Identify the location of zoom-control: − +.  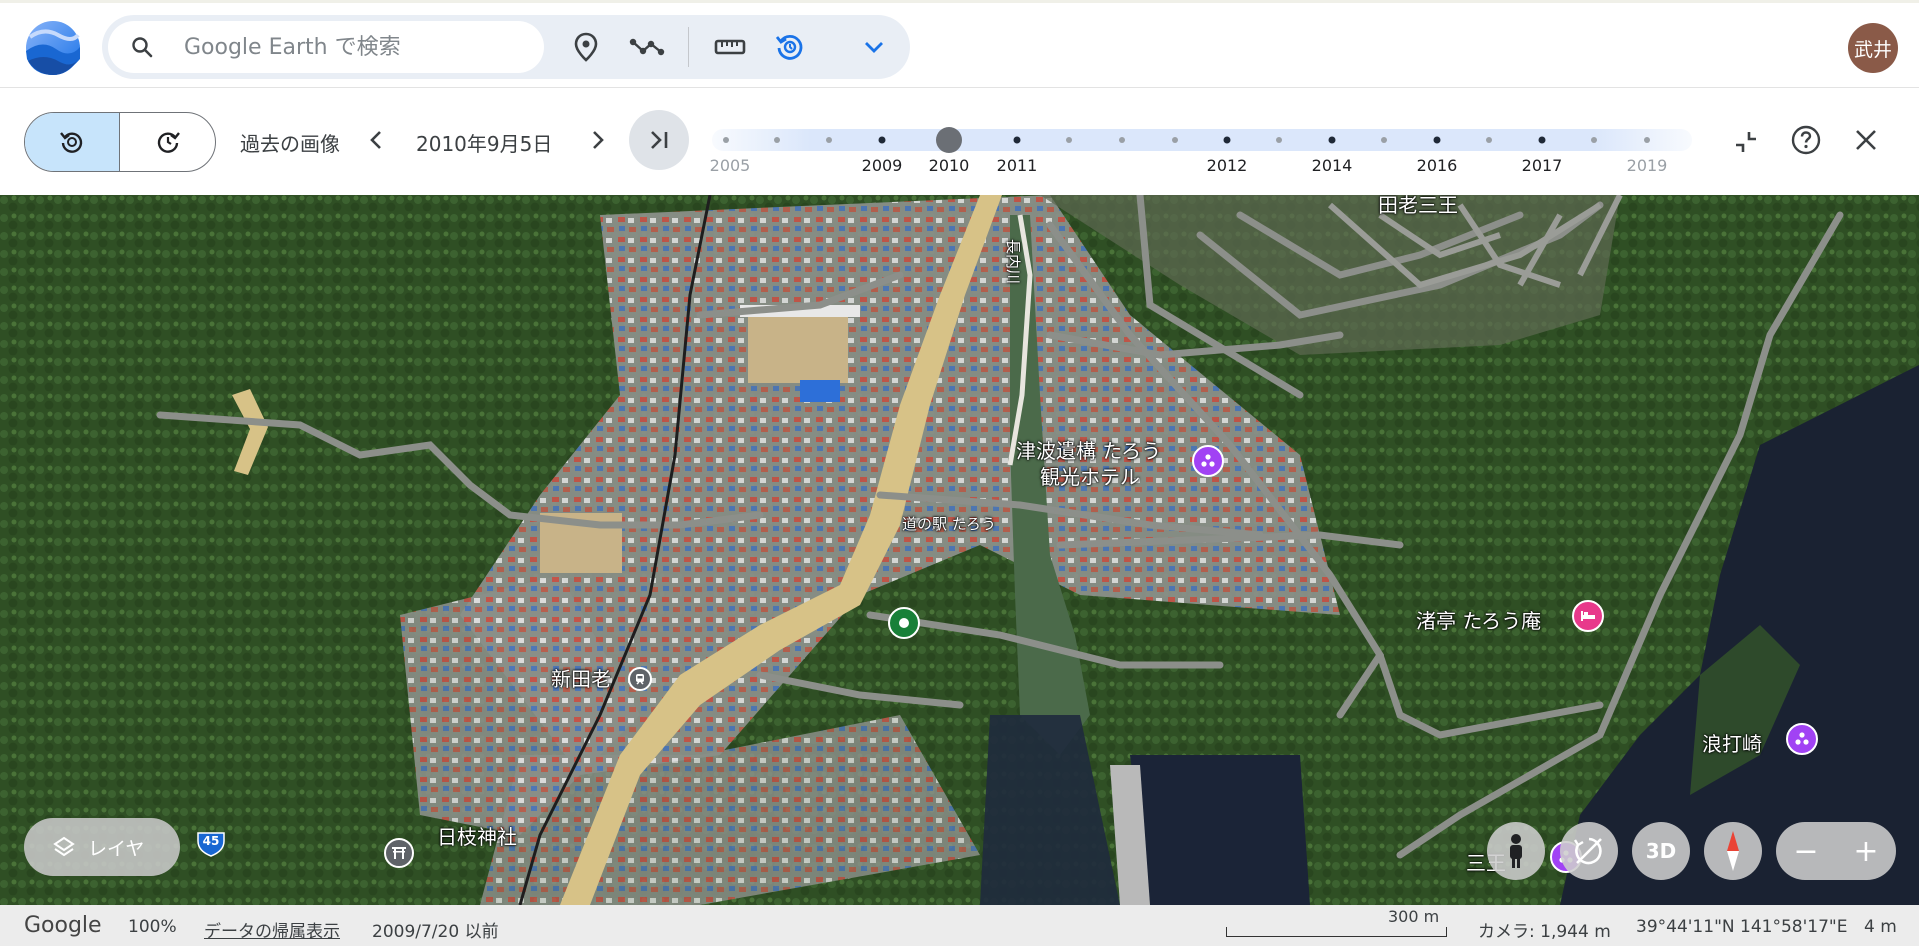
(1836, 851).